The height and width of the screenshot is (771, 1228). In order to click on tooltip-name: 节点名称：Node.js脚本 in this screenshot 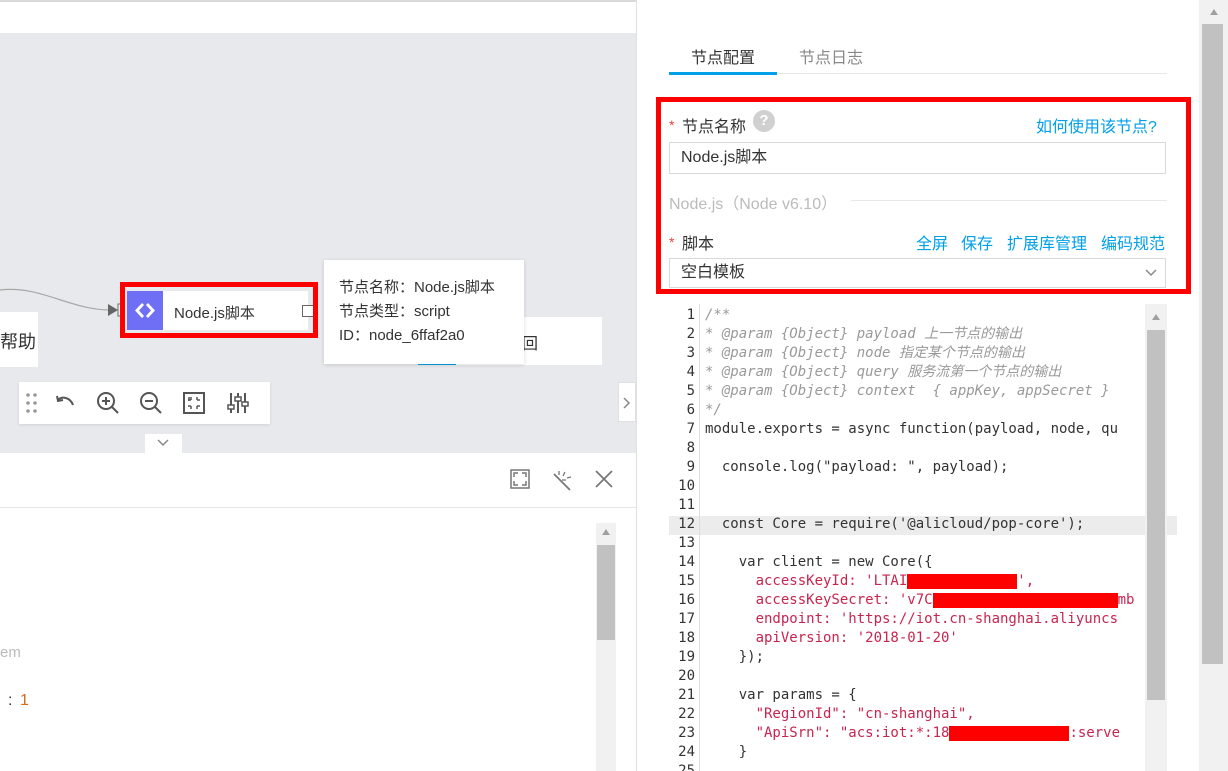, I will do `click(417, 287)`.